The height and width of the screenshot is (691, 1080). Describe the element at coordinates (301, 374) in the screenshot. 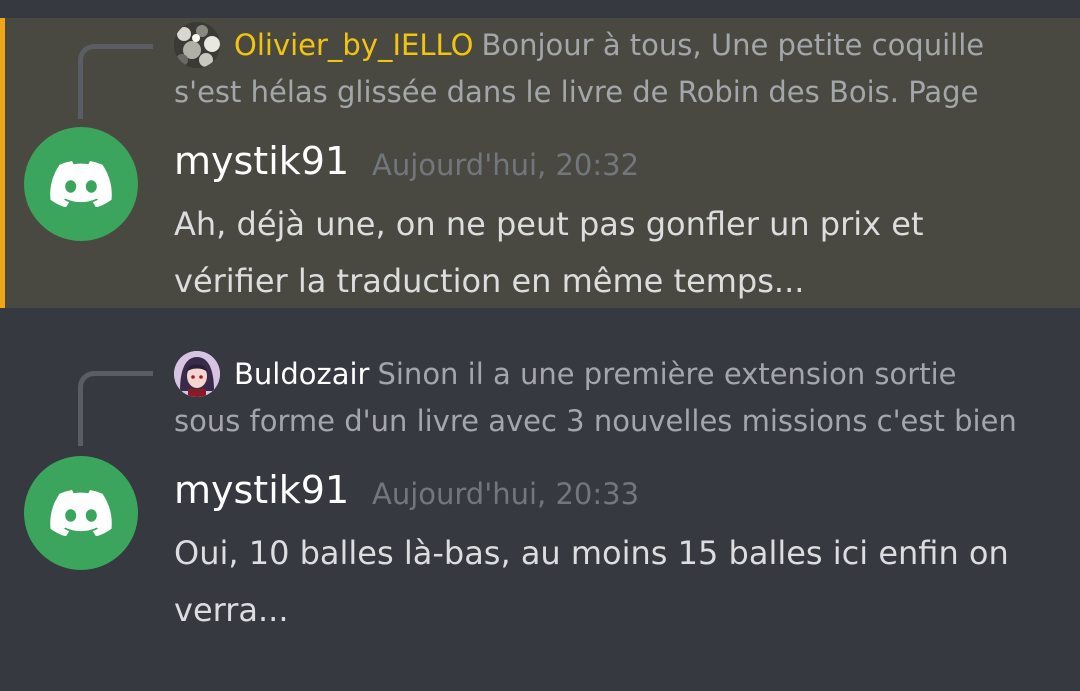

I see `reply-author: Buldozair` at that location.